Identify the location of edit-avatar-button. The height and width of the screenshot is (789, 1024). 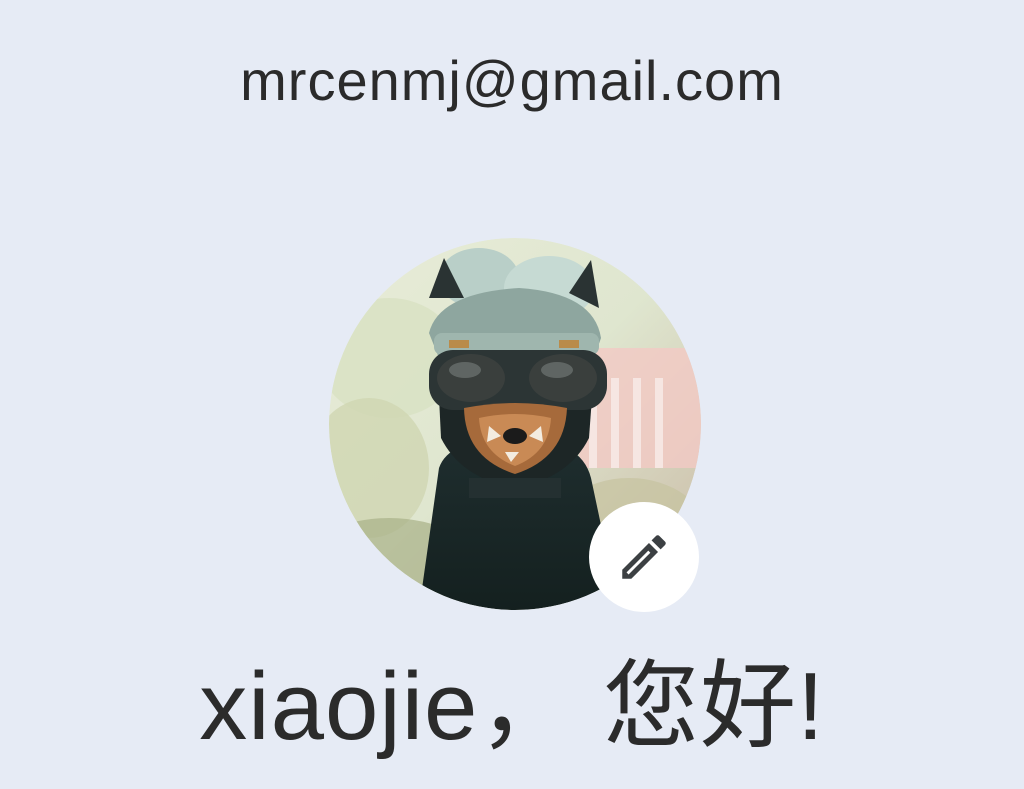
(644, 557).